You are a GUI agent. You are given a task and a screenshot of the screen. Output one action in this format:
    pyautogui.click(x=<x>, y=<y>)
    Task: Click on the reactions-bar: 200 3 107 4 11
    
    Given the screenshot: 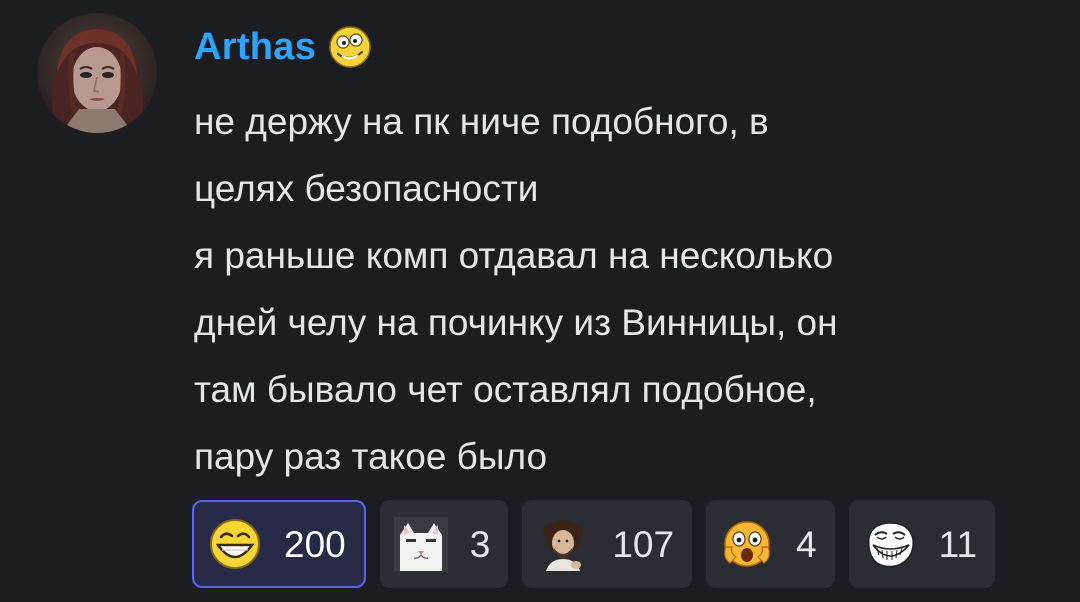 What is the action you would take?
    pyautogui.click(x=594, y=544)
    